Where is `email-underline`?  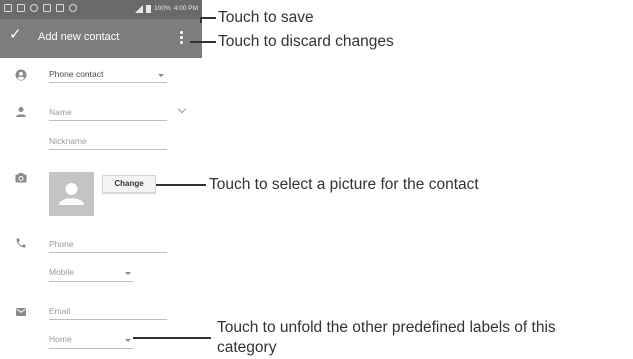
email-underline is located at coordinates (108, 319).